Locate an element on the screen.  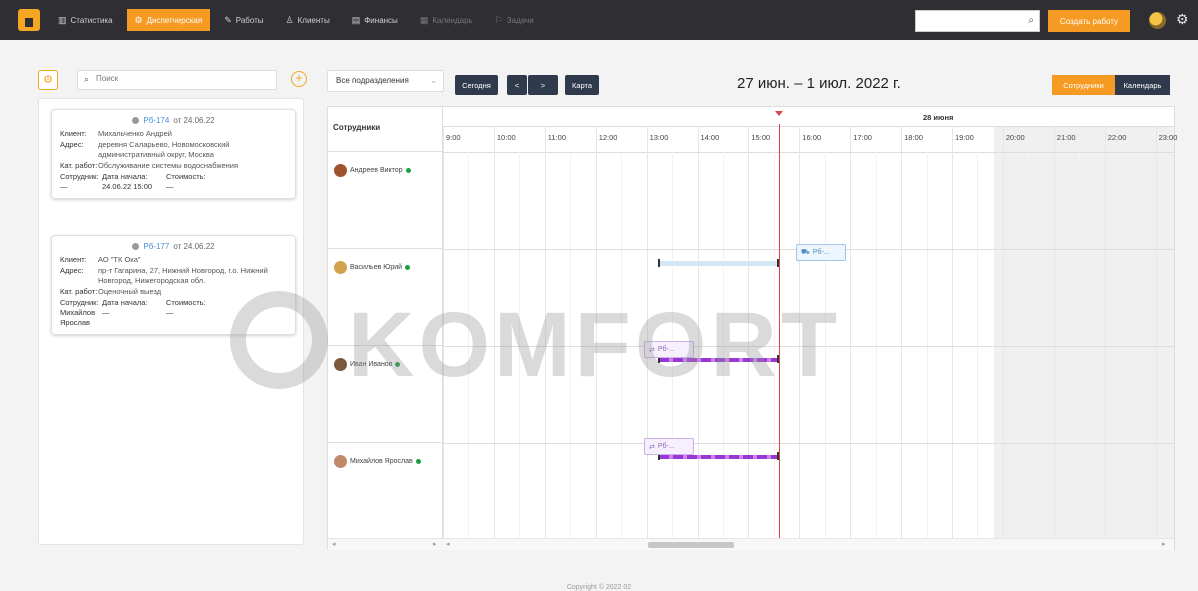
employee-name: Михайлов Ярослав is located at coordinates (381, 461).